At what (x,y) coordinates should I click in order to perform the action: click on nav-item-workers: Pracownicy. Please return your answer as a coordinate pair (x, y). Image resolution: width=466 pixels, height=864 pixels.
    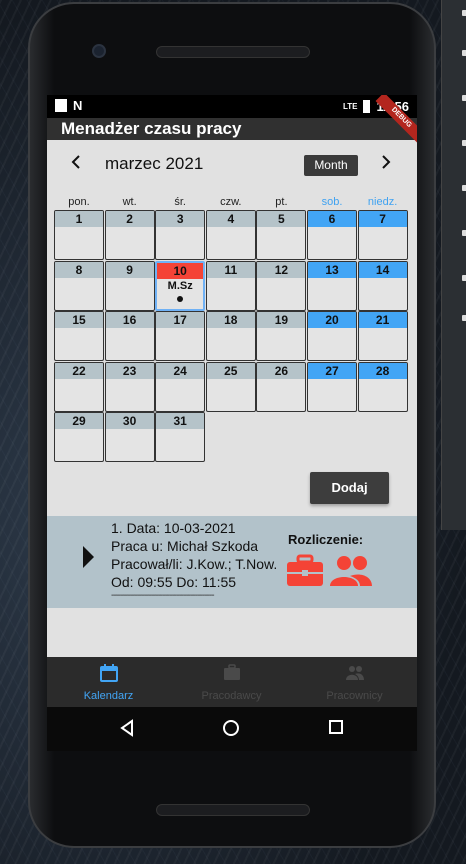
    Looking at the image, I should click on (354, 682).